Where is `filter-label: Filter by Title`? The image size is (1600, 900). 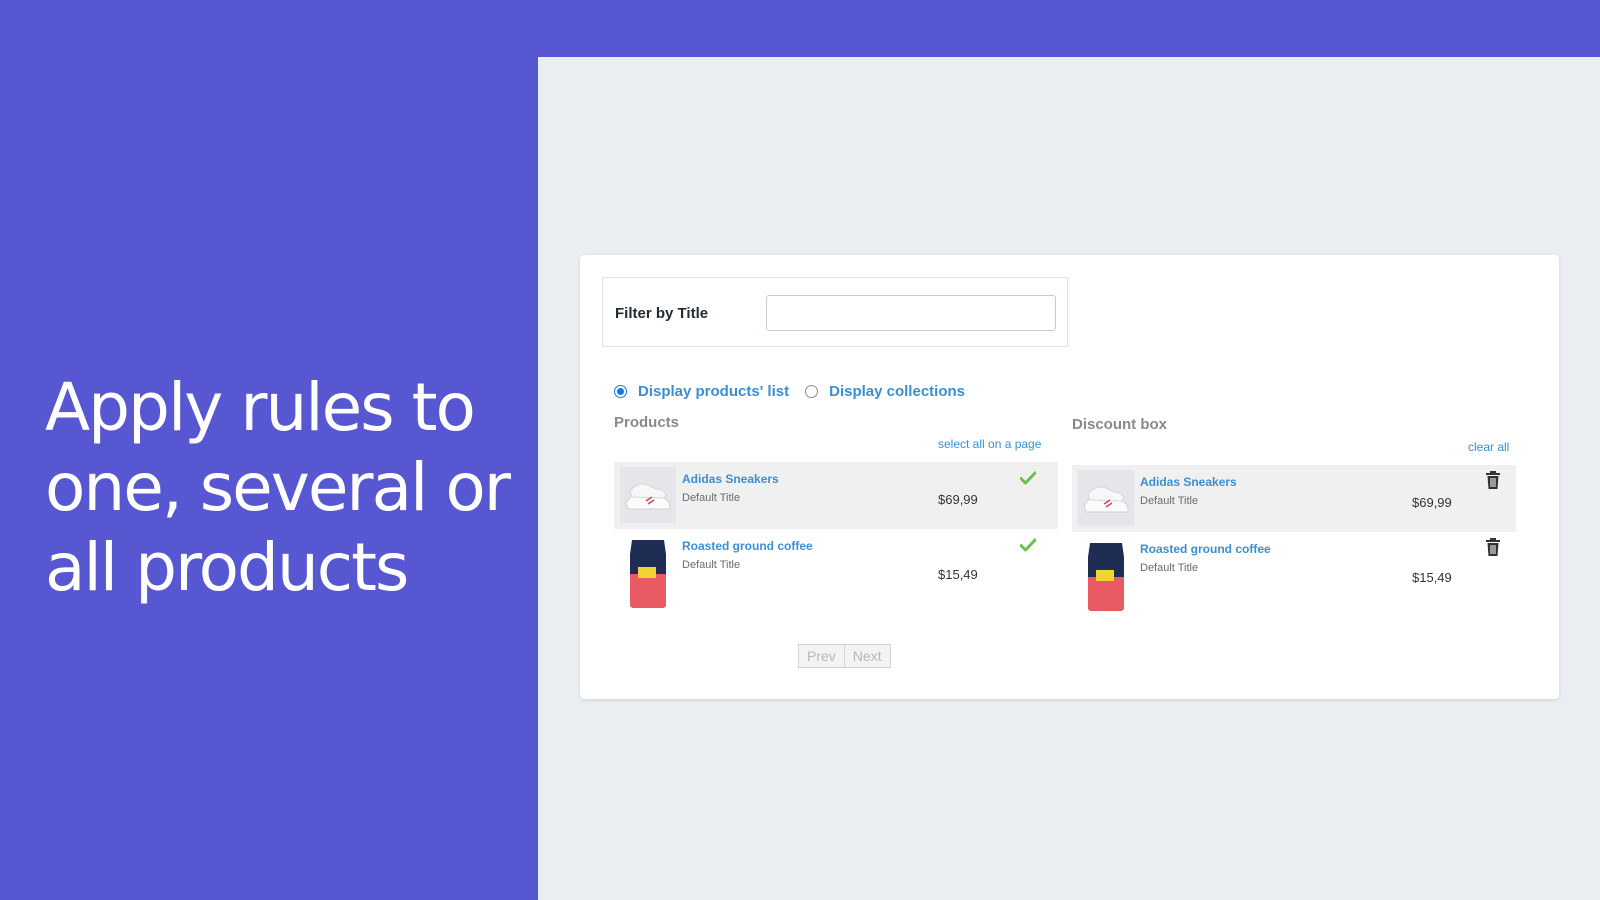 filter-label: Filter by Title is located at coordinates (662, 313).